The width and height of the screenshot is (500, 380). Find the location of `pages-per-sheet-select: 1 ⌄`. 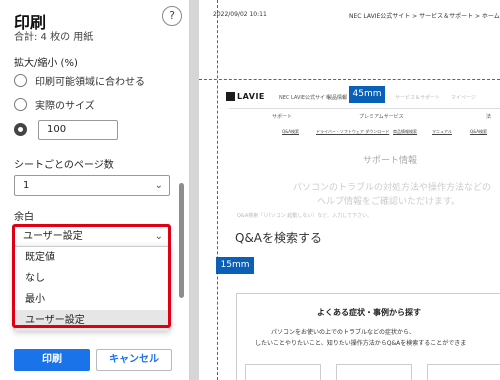

pages-per-sheet-select: 1 ⌄ is located at coordinates (92, 185).